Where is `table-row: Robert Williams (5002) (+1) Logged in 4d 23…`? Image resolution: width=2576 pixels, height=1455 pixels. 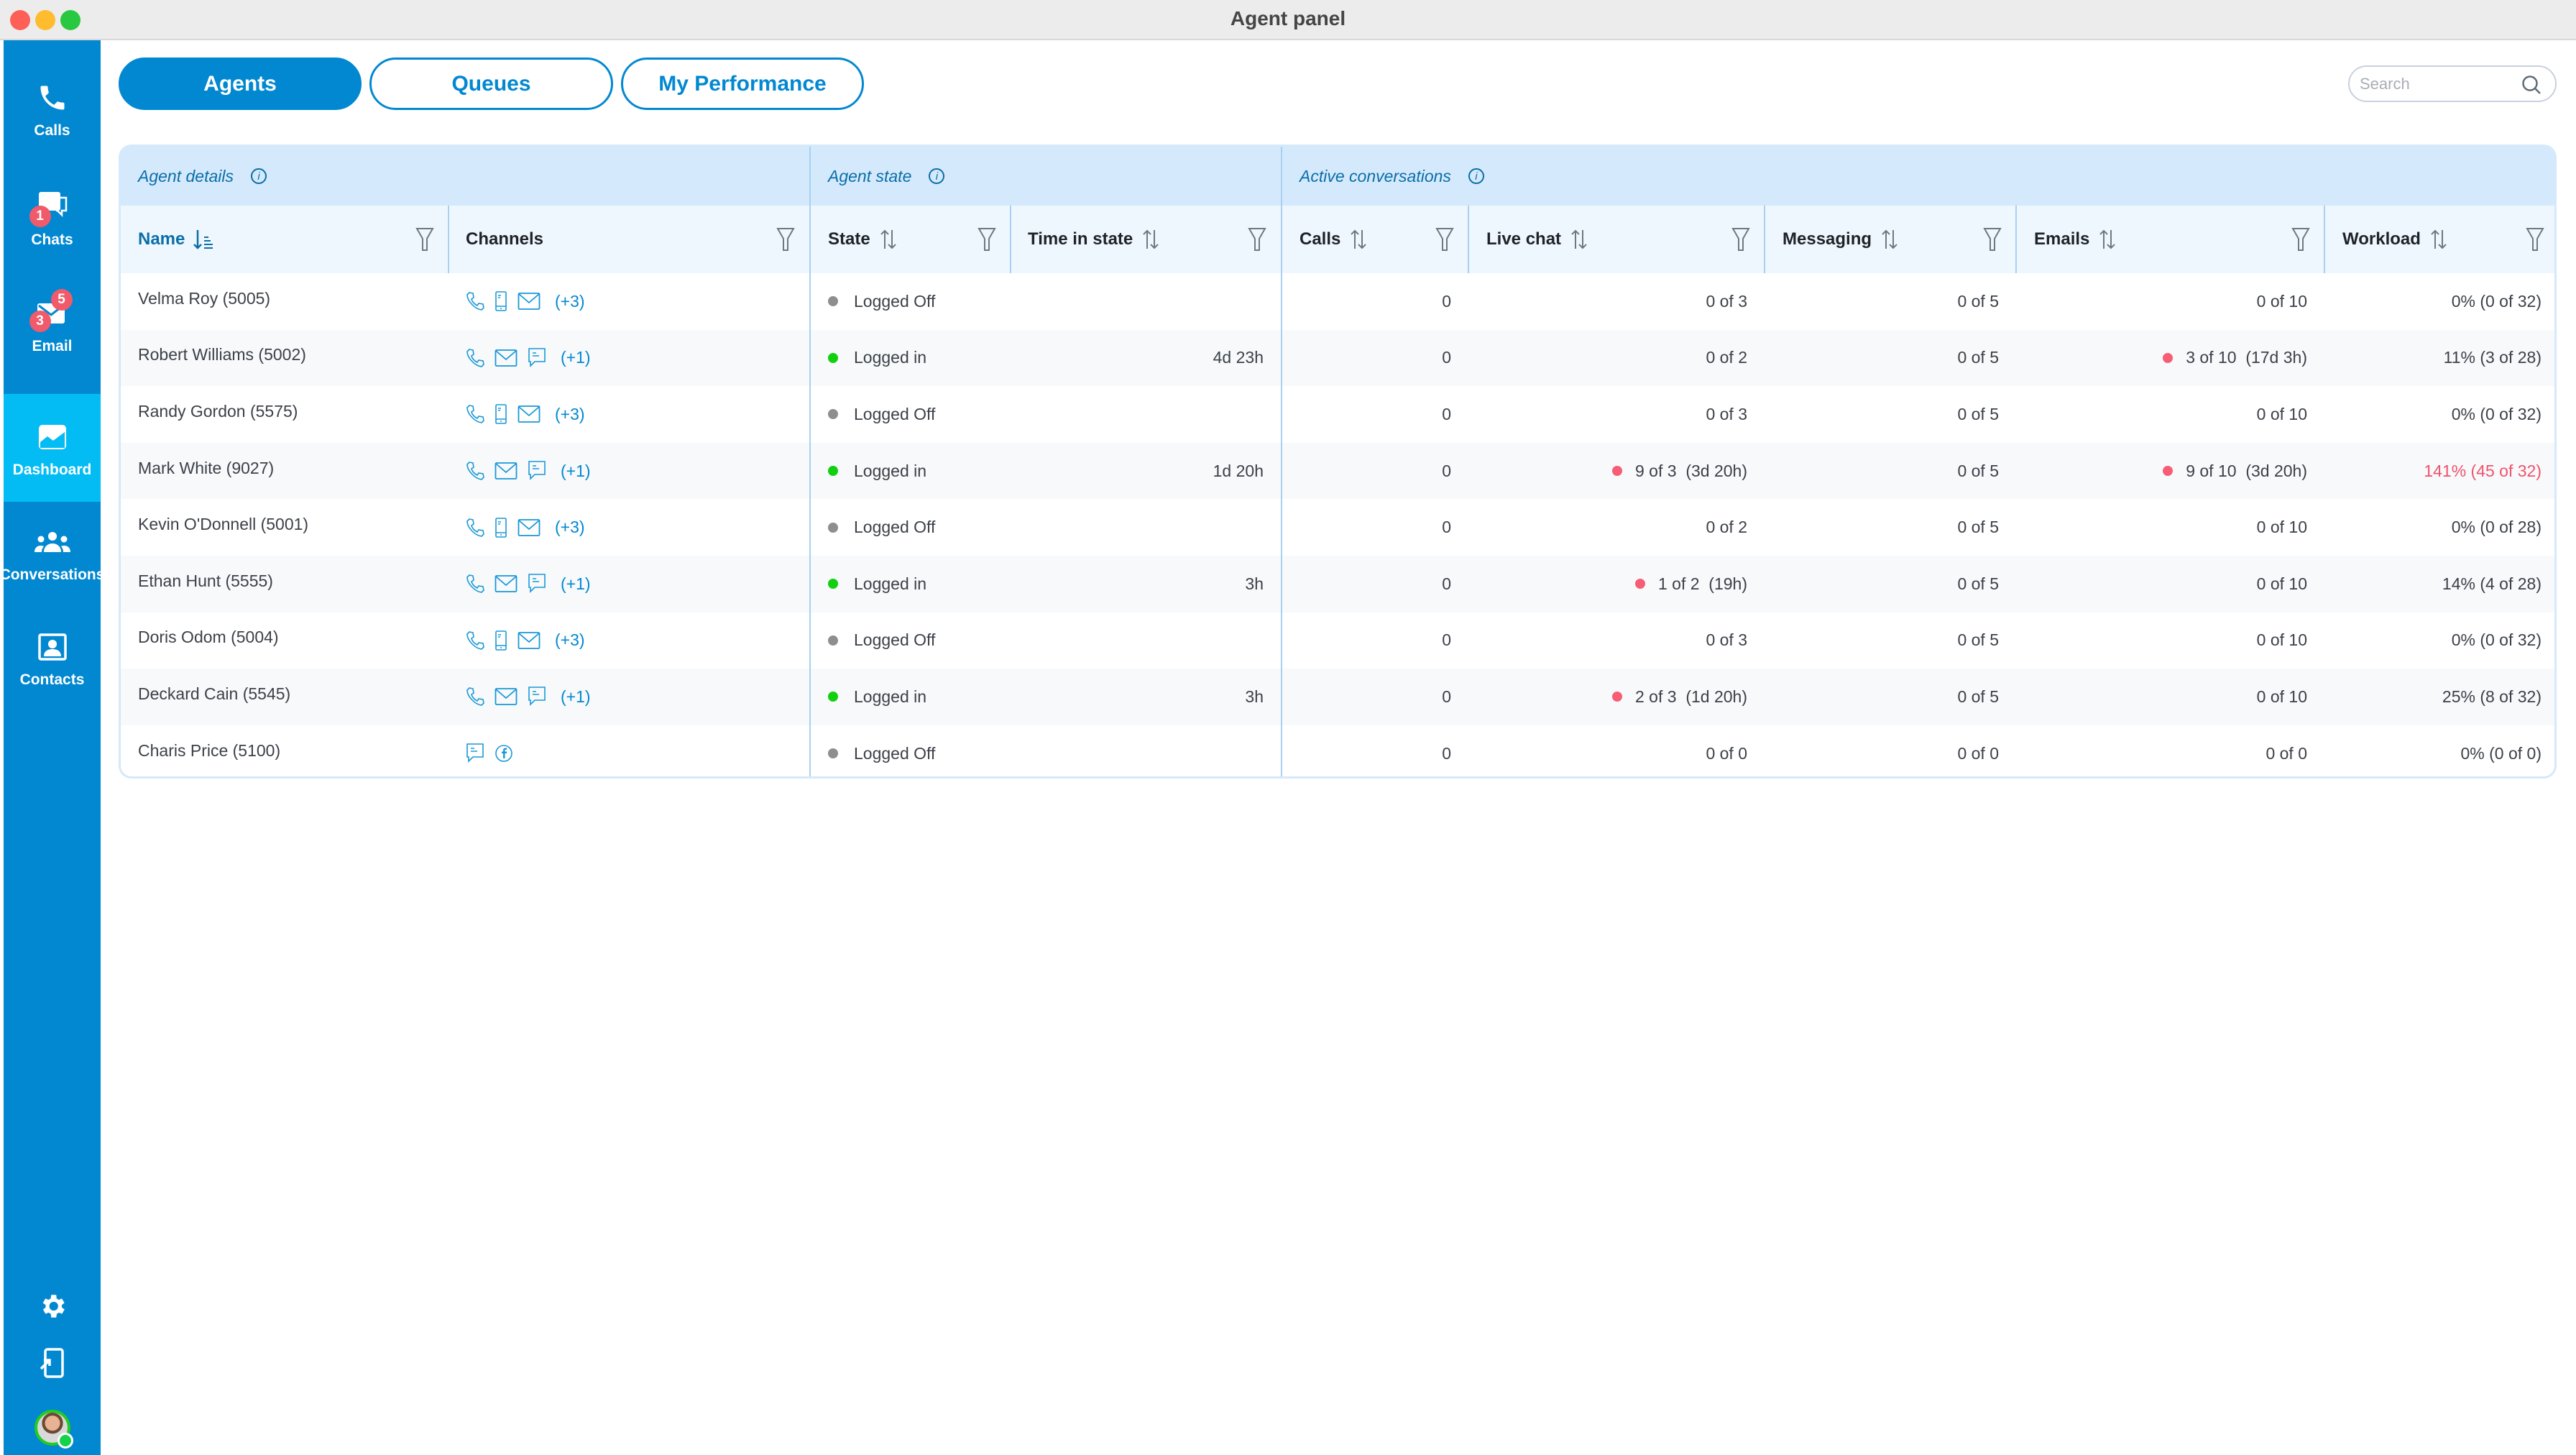
table-row: Robert Williams (5002) (+1) Logged in 4d 23… is located at coordinates (1337, 358).